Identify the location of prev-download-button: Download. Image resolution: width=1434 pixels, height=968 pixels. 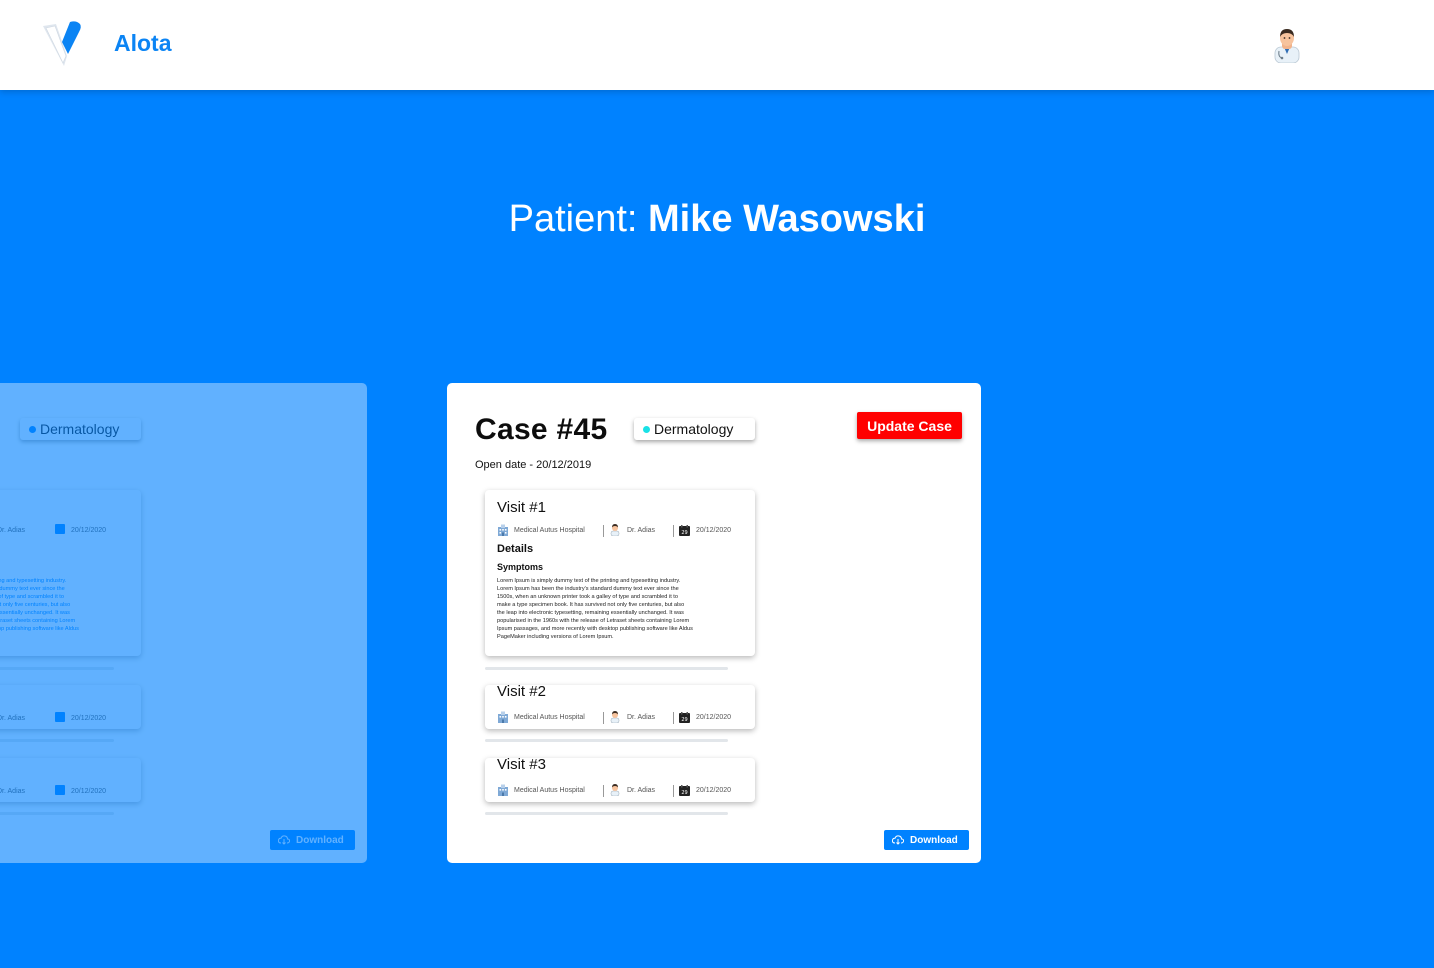
(312, 840).